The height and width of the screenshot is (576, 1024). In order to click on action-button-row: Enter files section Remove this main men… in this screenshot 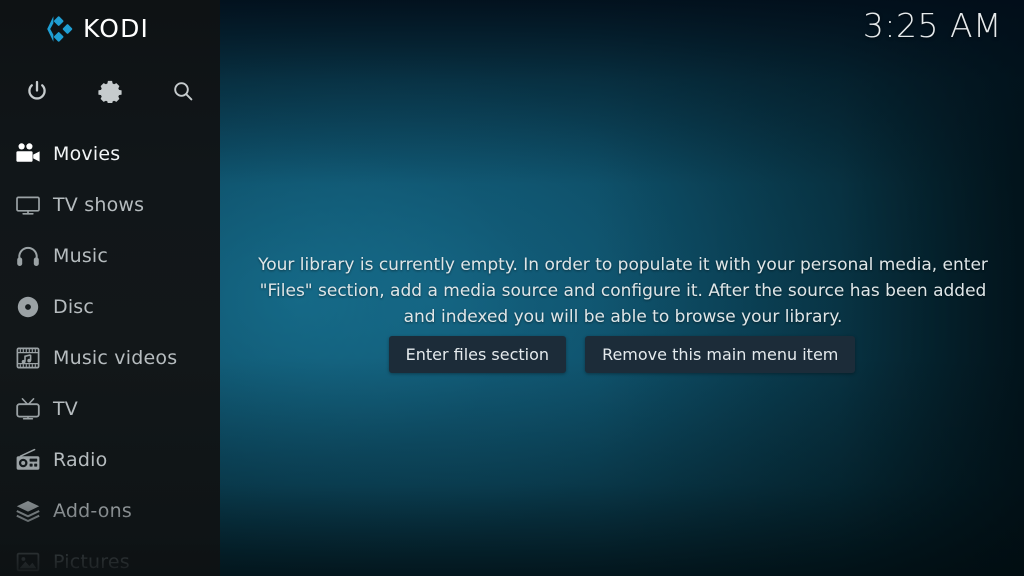, I will do `click(622, 354)`.